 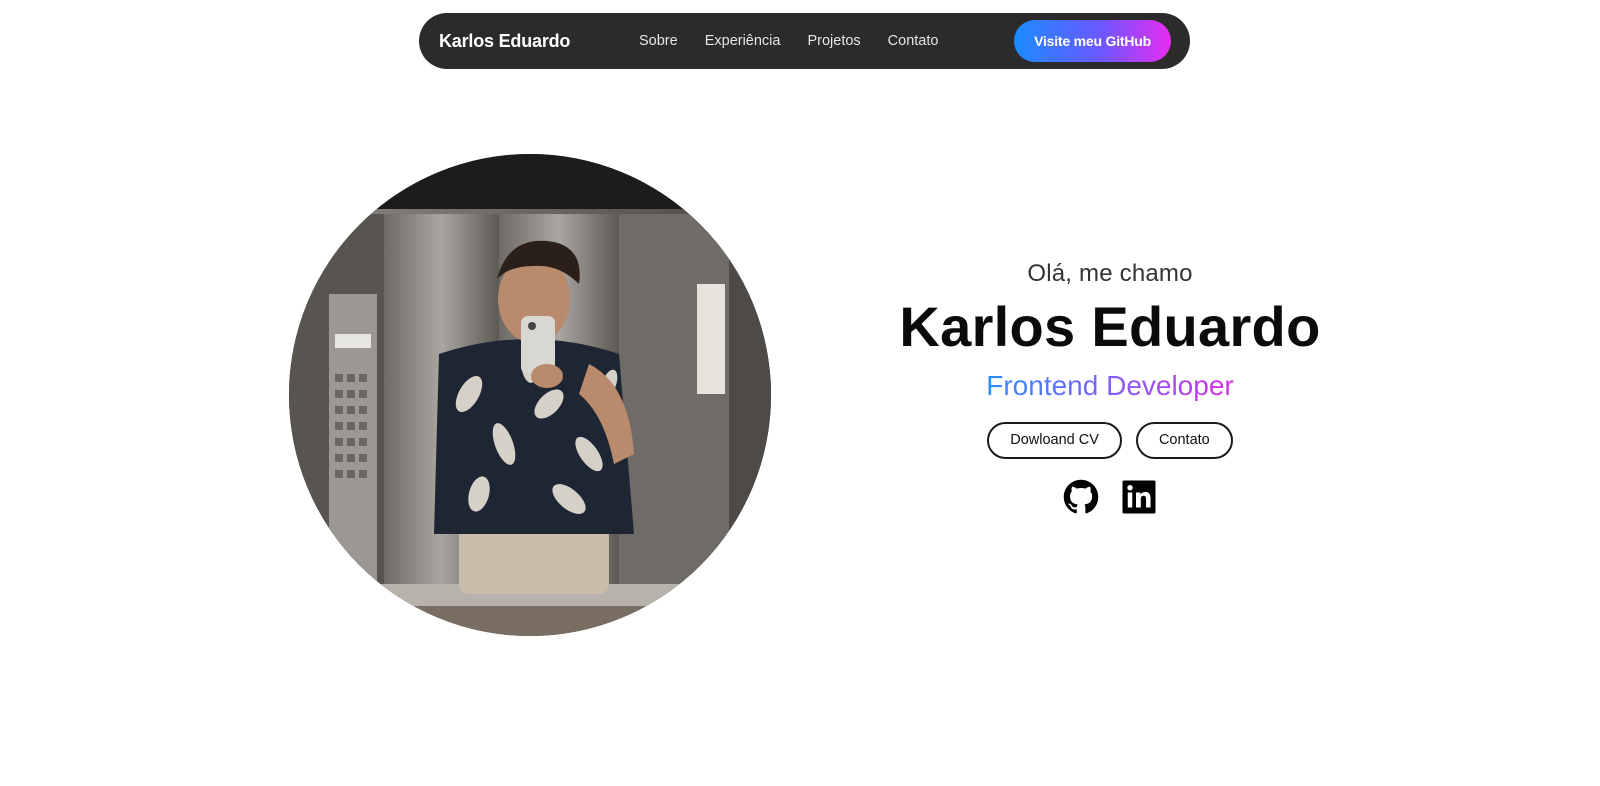 I want to click on github-icon, so click(x=1081, y=497).